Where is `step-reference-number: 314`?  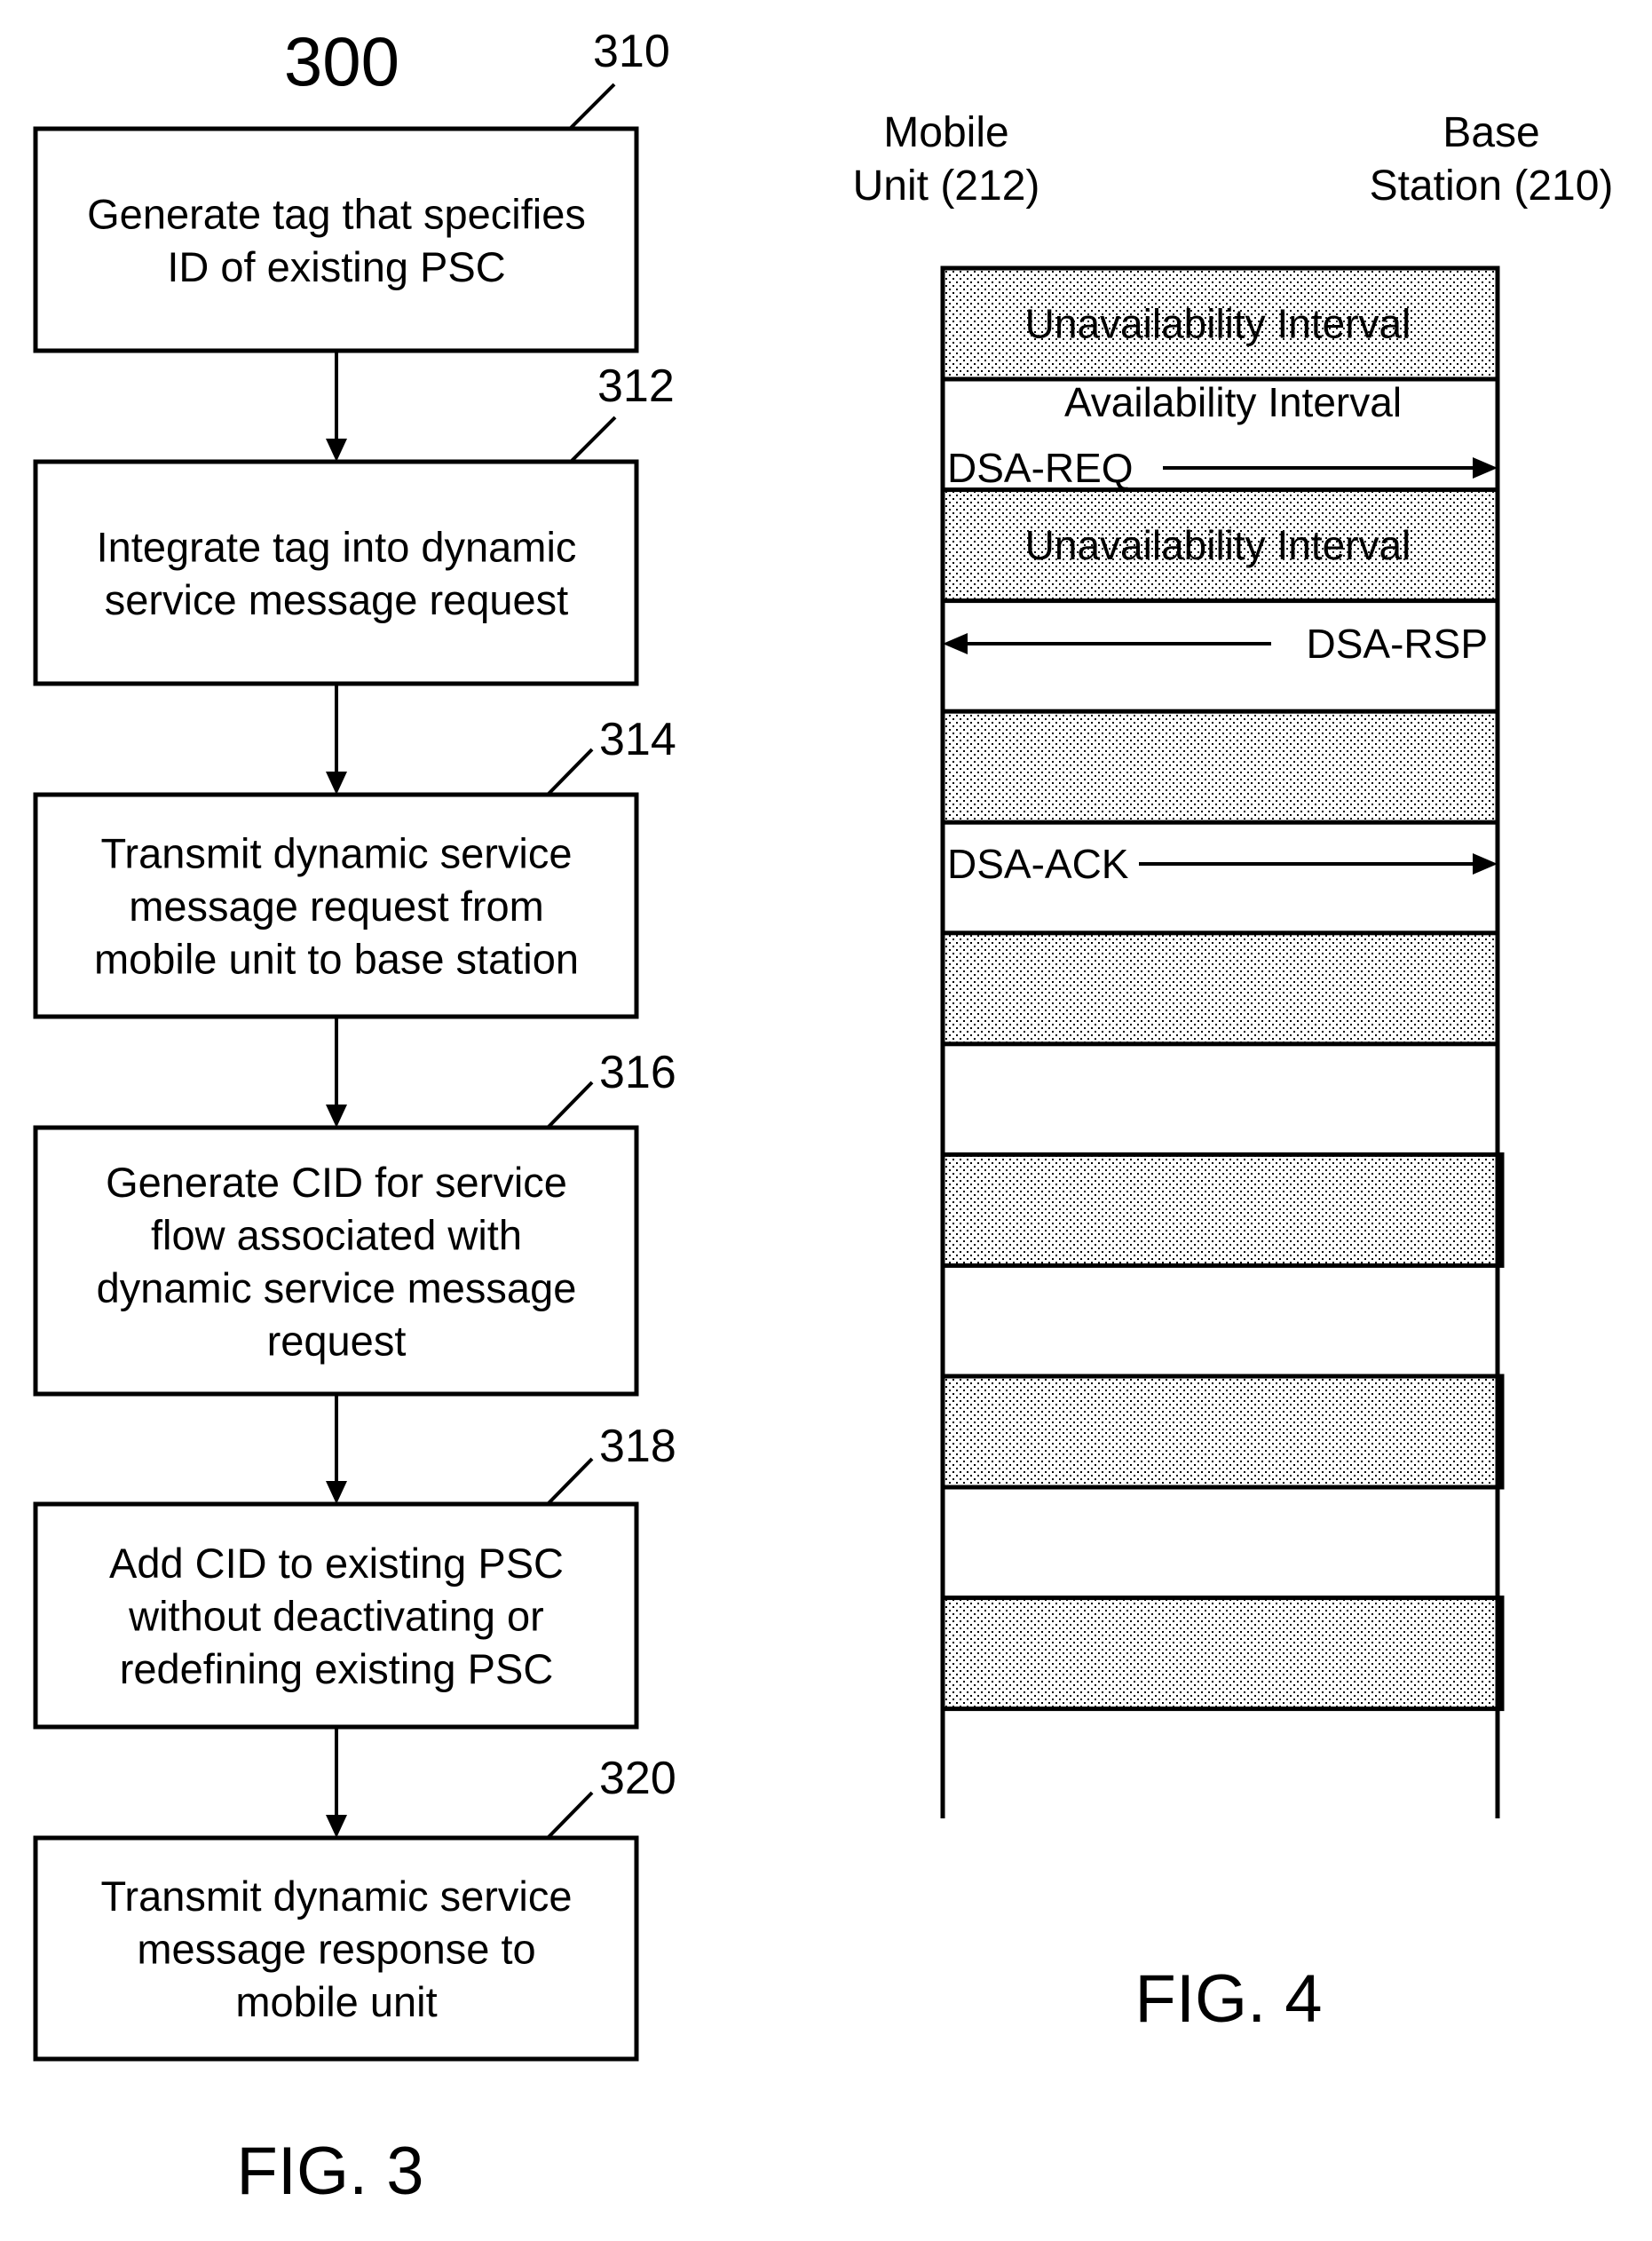
step-reference-number: 314 is located at coordinates (637, 740).